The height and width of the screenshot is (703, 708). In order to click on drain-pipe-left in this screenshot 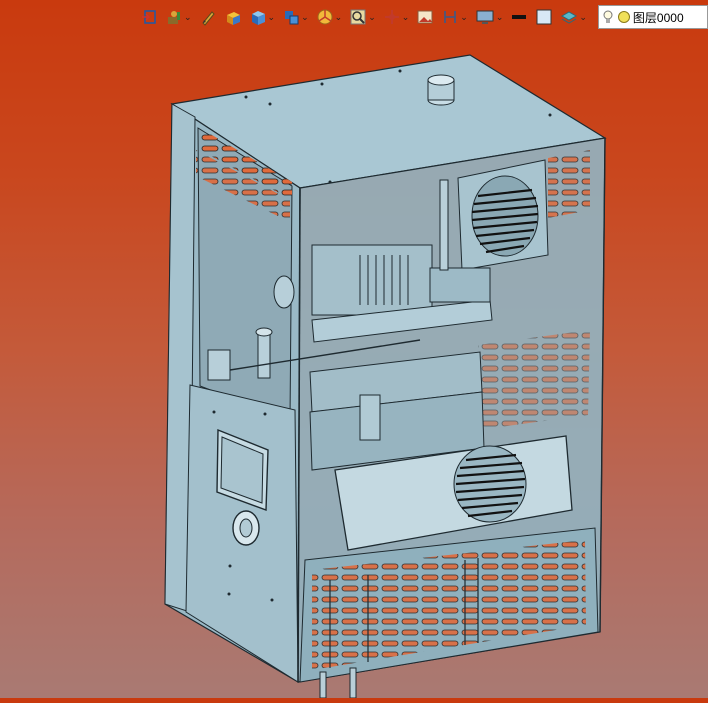, I will do `click(323, 685)`.